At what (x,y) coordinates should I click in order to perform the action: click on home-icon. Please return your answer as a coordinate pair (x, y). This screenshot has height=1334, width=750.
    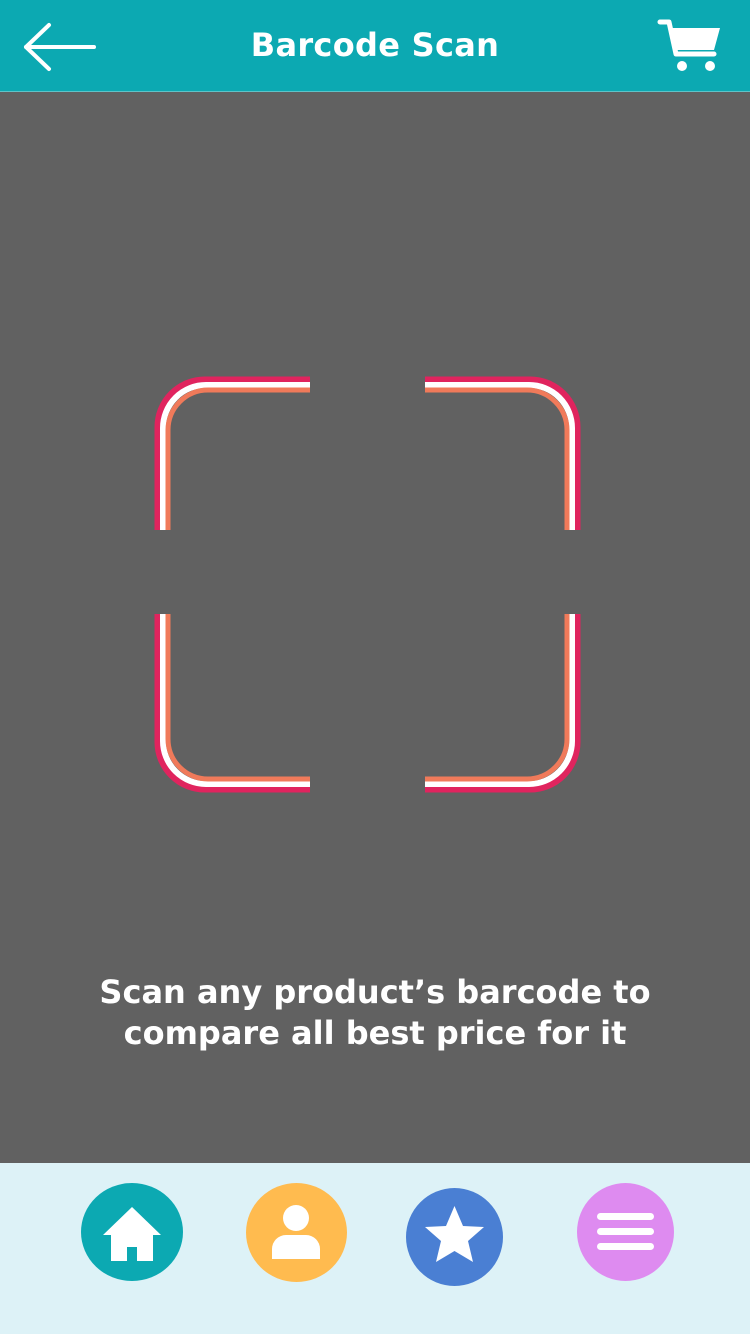
    Looking at the image, I should click on (132, 1234).